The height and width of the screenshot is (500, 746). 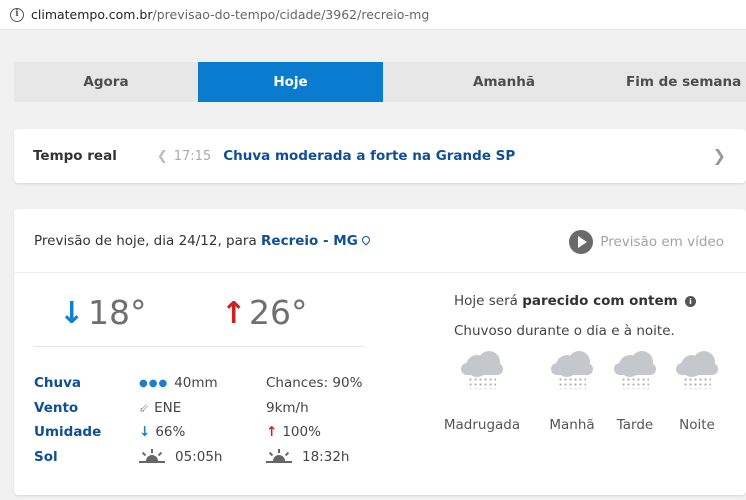 I want to click on sunset-time: 18:32h, so click(x=326, y=456).